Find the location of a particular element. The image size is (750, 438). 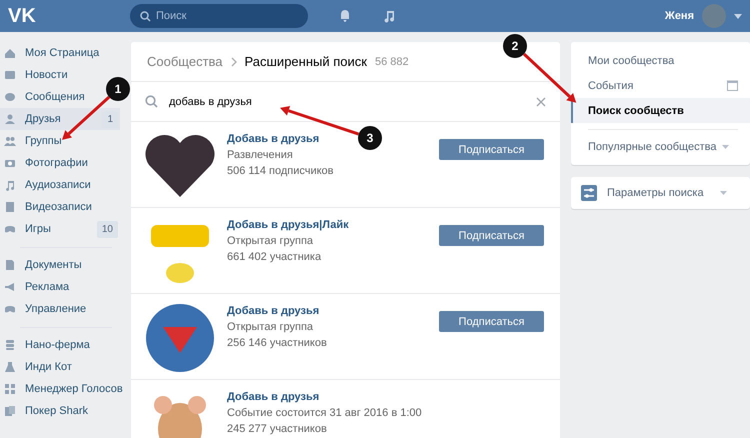

sidebar-label: Игры is located at coordinates (38, 229).